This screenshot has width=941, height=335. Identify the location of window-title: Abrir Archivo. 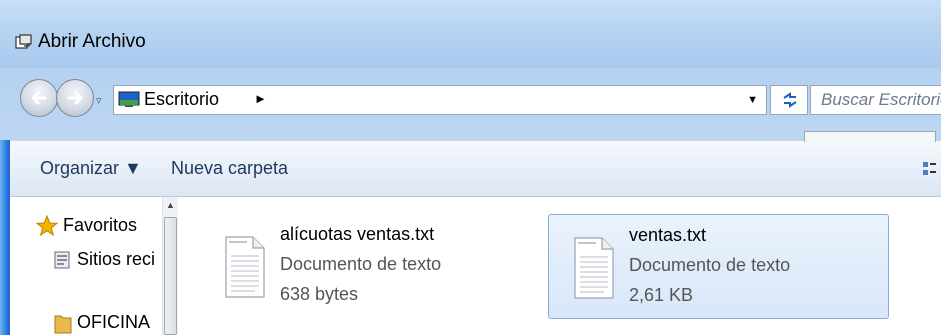
(92, 41).